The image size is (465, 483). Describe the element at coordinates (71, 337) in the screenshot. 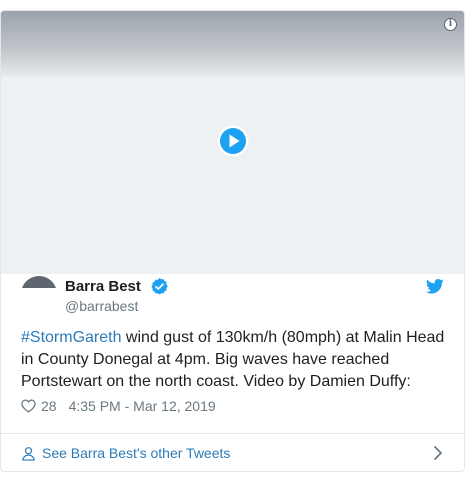

I see `hashtag-link: #StormGareth` at that location.